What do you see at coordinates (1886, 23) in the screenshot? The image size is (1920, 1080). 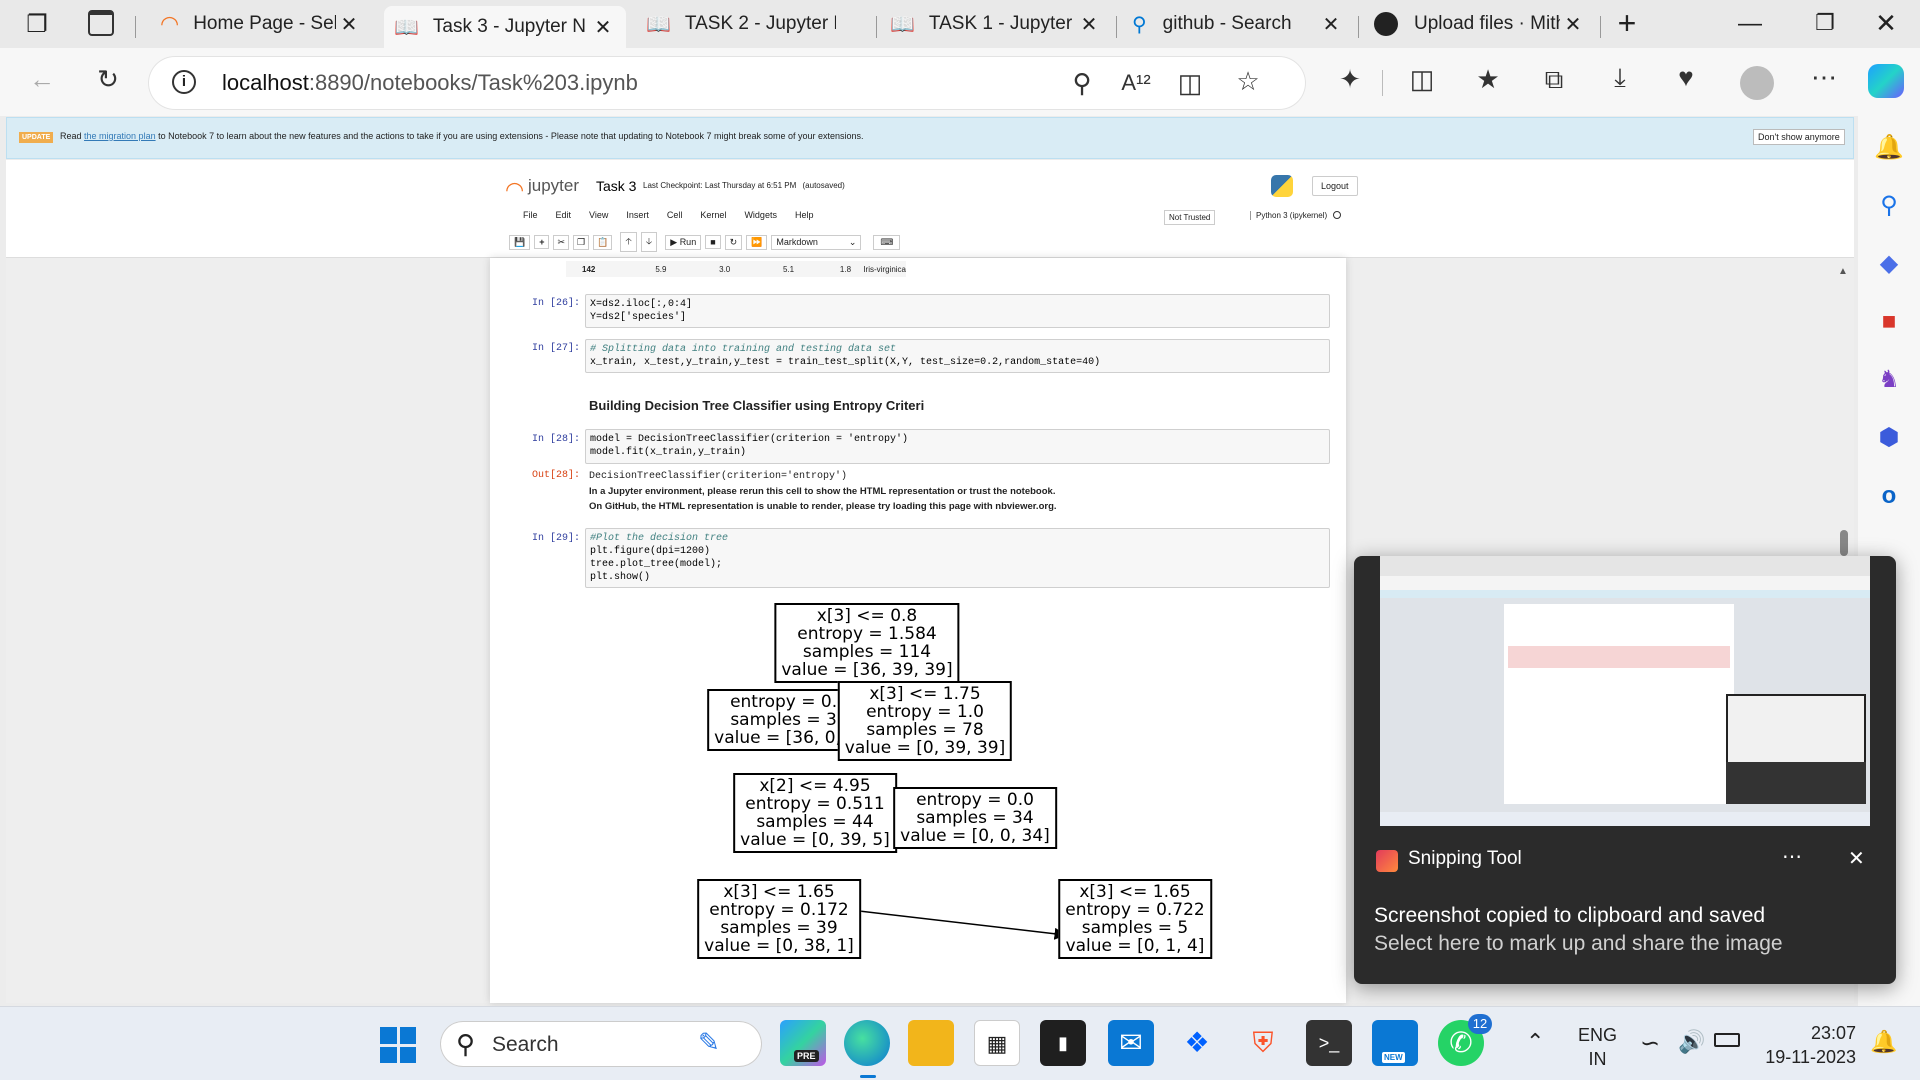 I see `close-window-button: ✕` at bounding box center [1886, 23].